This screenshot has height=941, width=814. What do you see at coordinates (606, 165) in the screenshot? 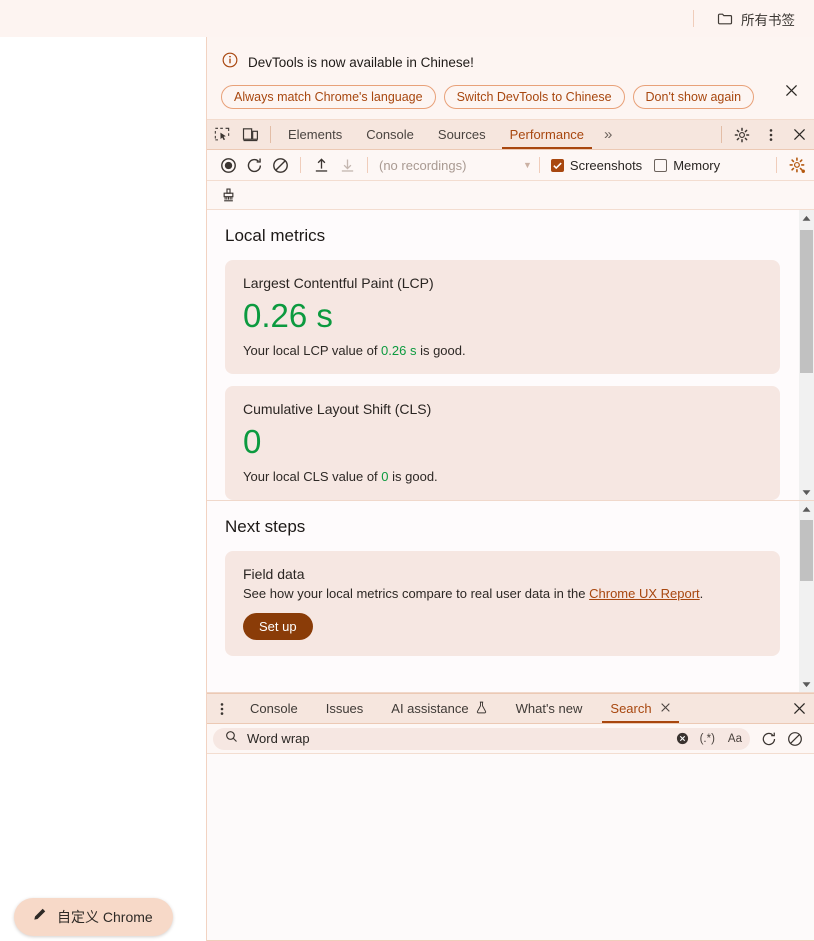
I see `screenshots-label: Screenshots` at bounding box center [606, 165].